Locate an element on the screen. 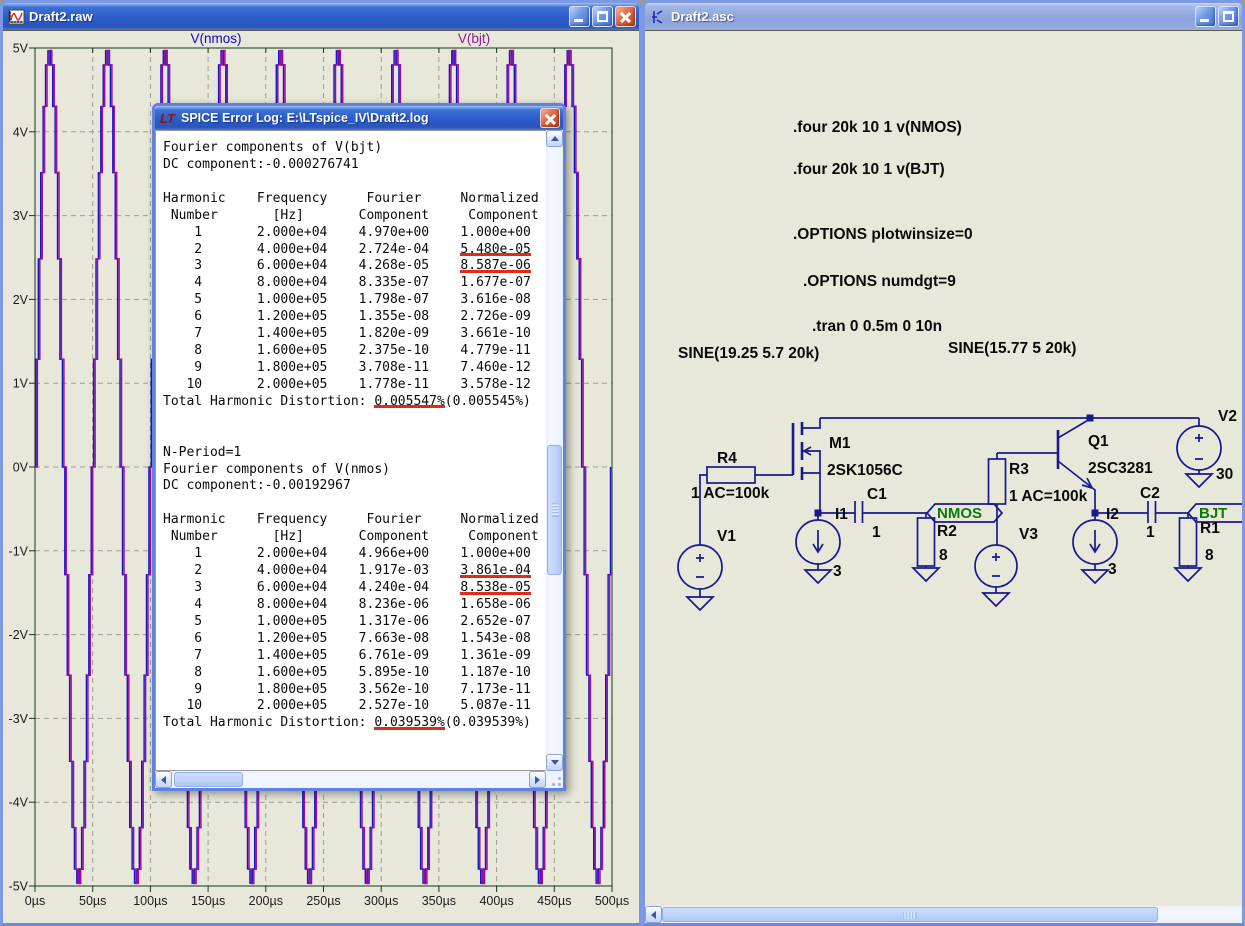  log-line: 10 2.000e+05 1.778e-11 3.578e-12 is located at coordinates (347, 384).